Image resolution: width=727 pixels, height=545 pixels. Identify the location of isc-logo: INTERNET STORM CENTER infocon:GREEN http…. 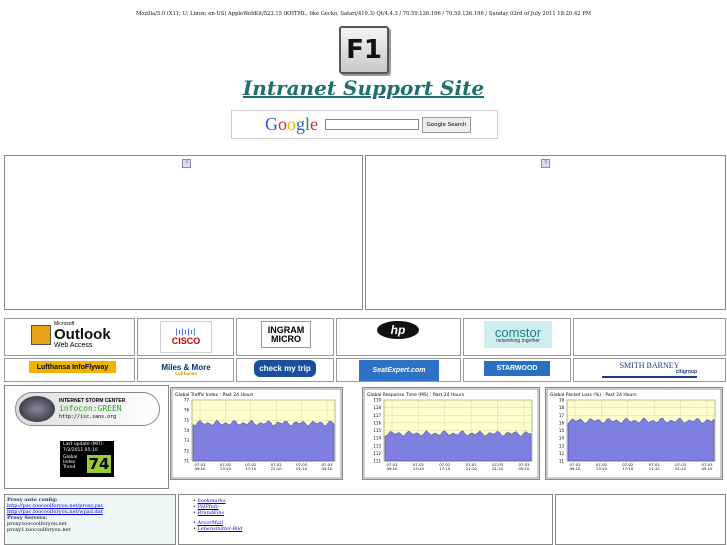
(87, 409).